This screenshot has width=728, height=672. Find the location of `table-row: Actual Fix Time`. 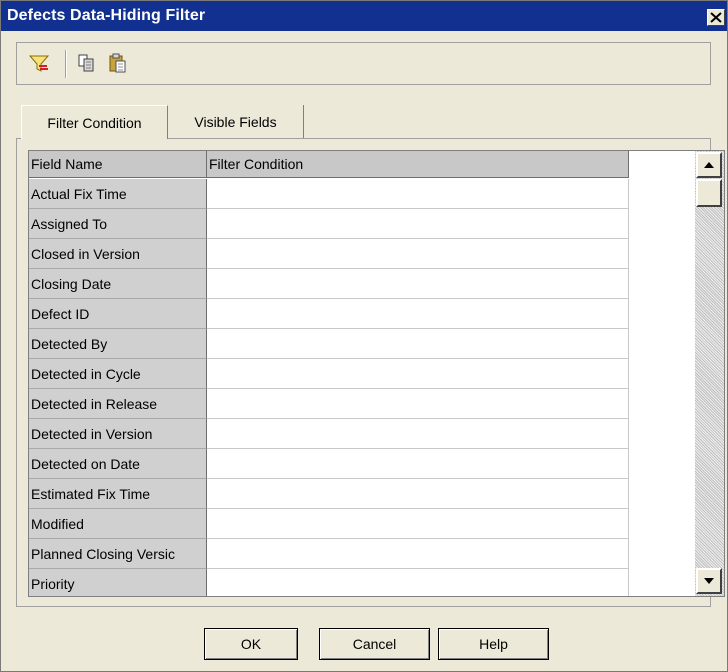

table-row: Actual Fix Time is located at coordinates (329, 194).